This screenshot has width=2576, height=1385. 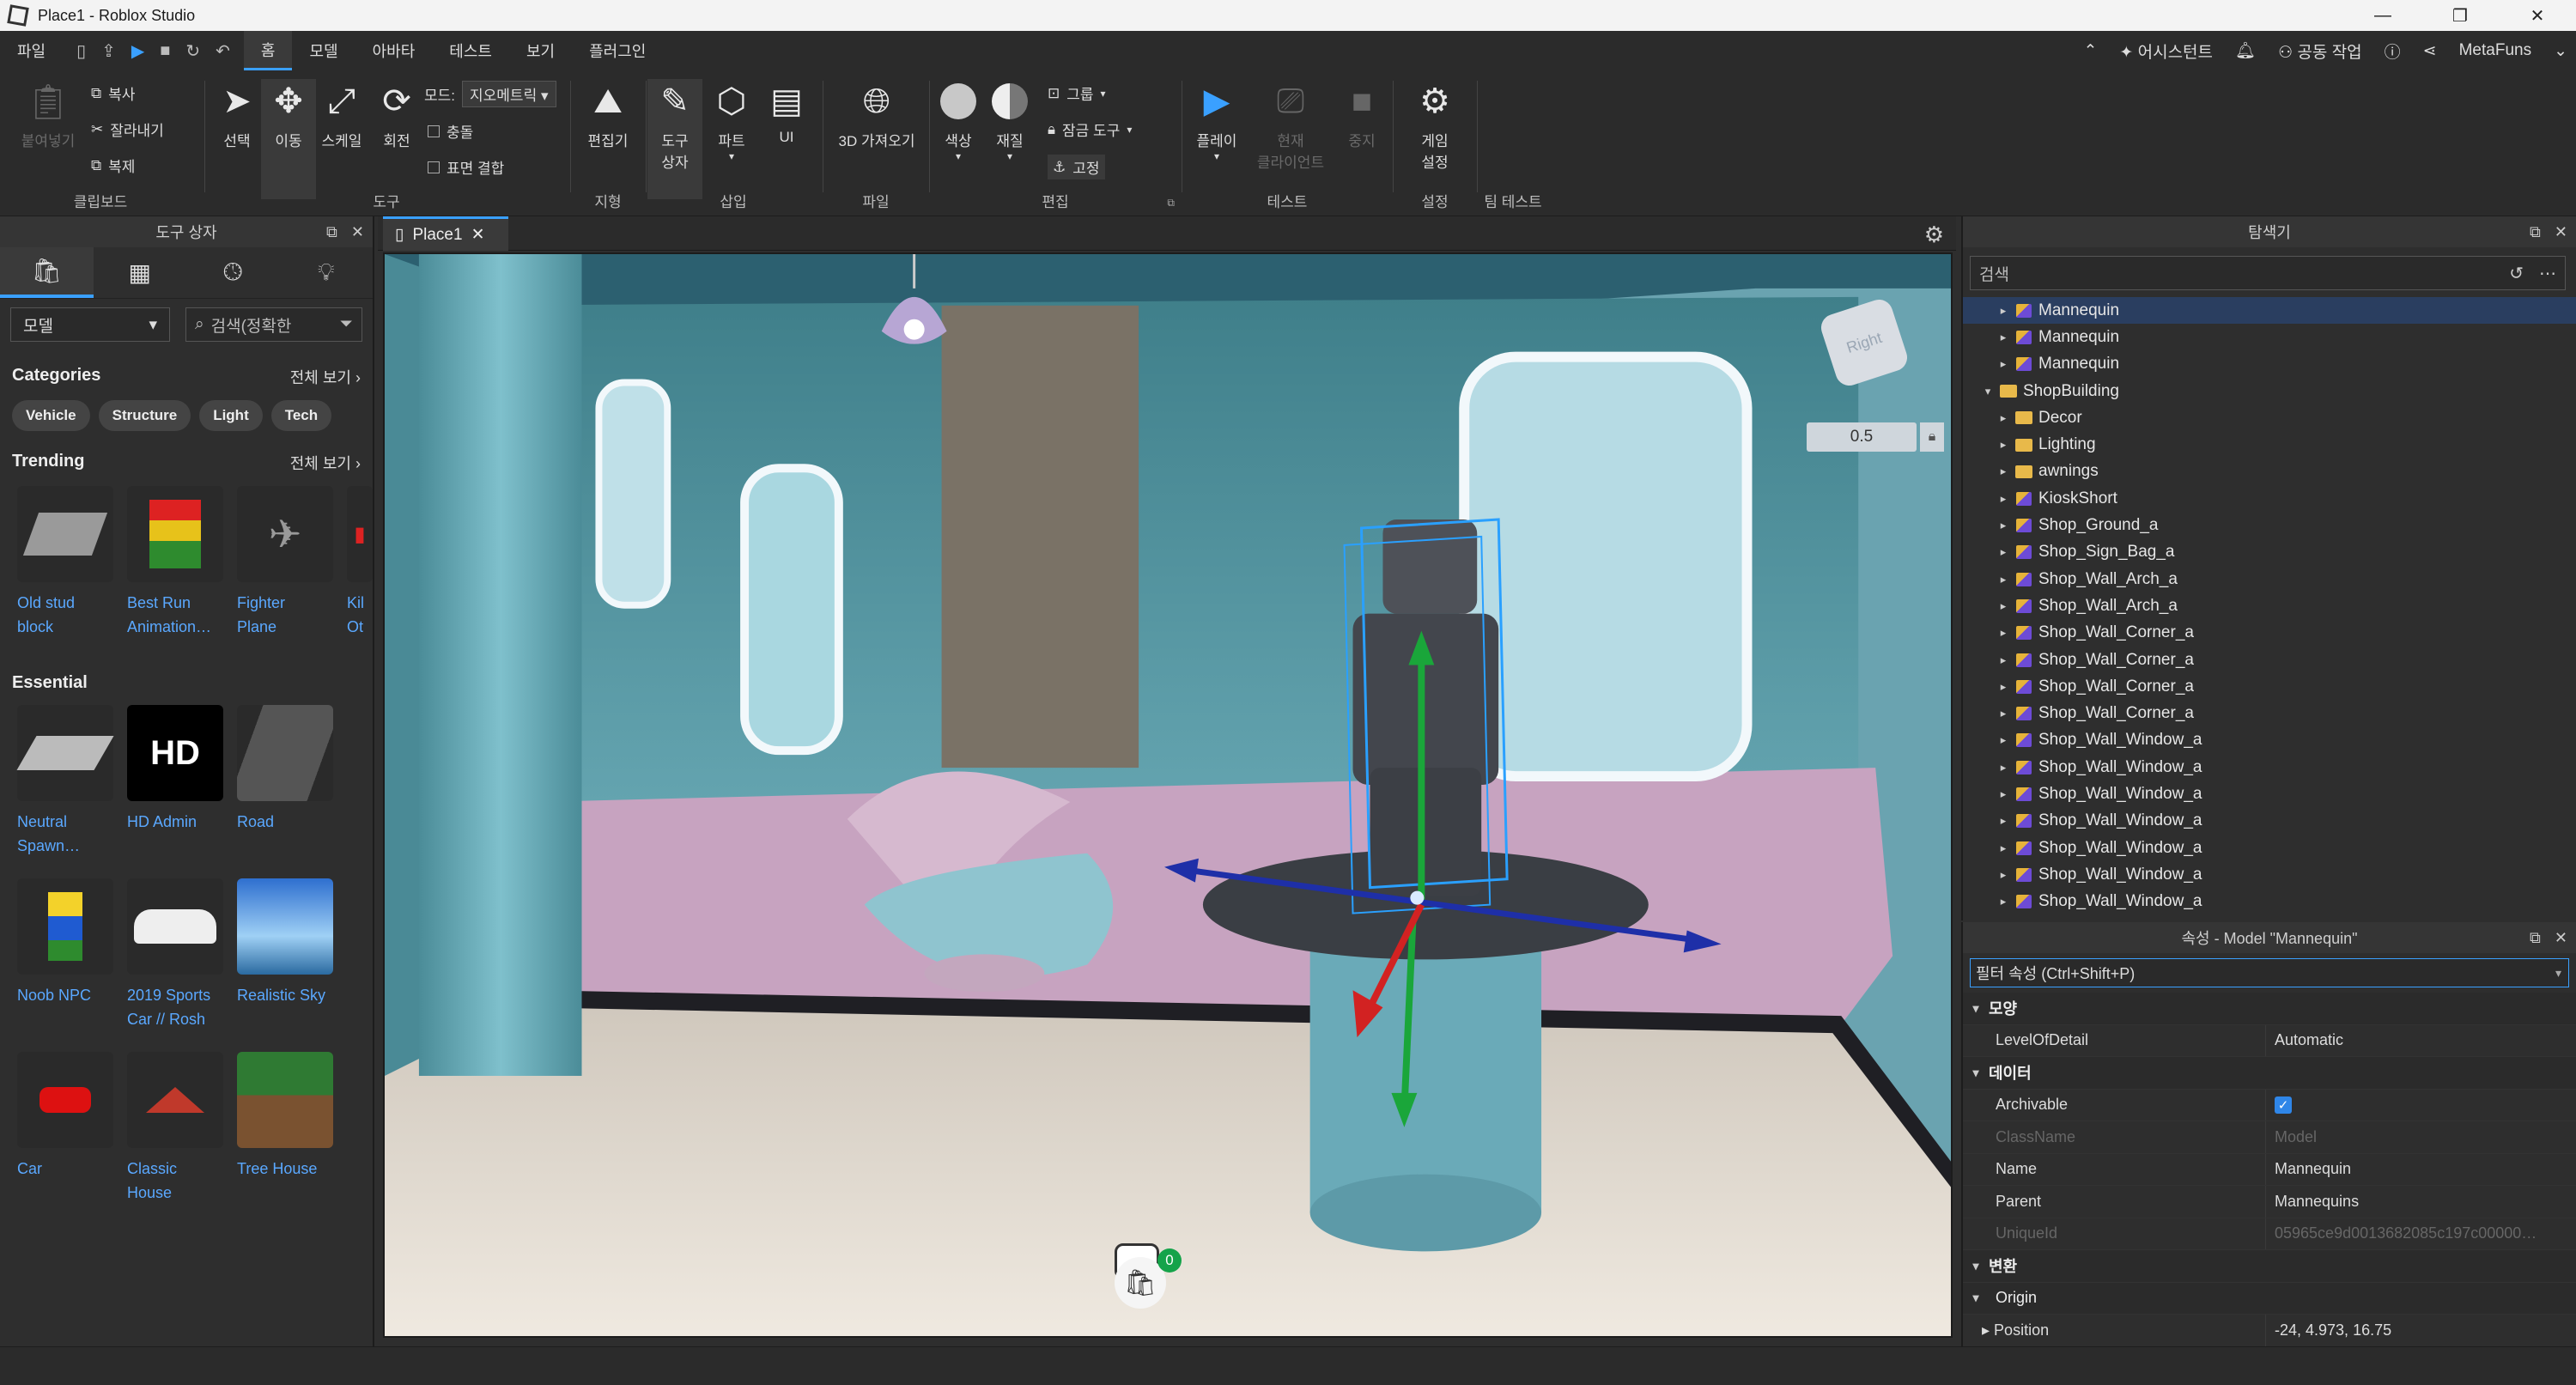 What do you see at coordinates (2269, 1073) in the screenshot?
I see `property-category: ▾ 데이터` at bounding box center [2269, 1073].